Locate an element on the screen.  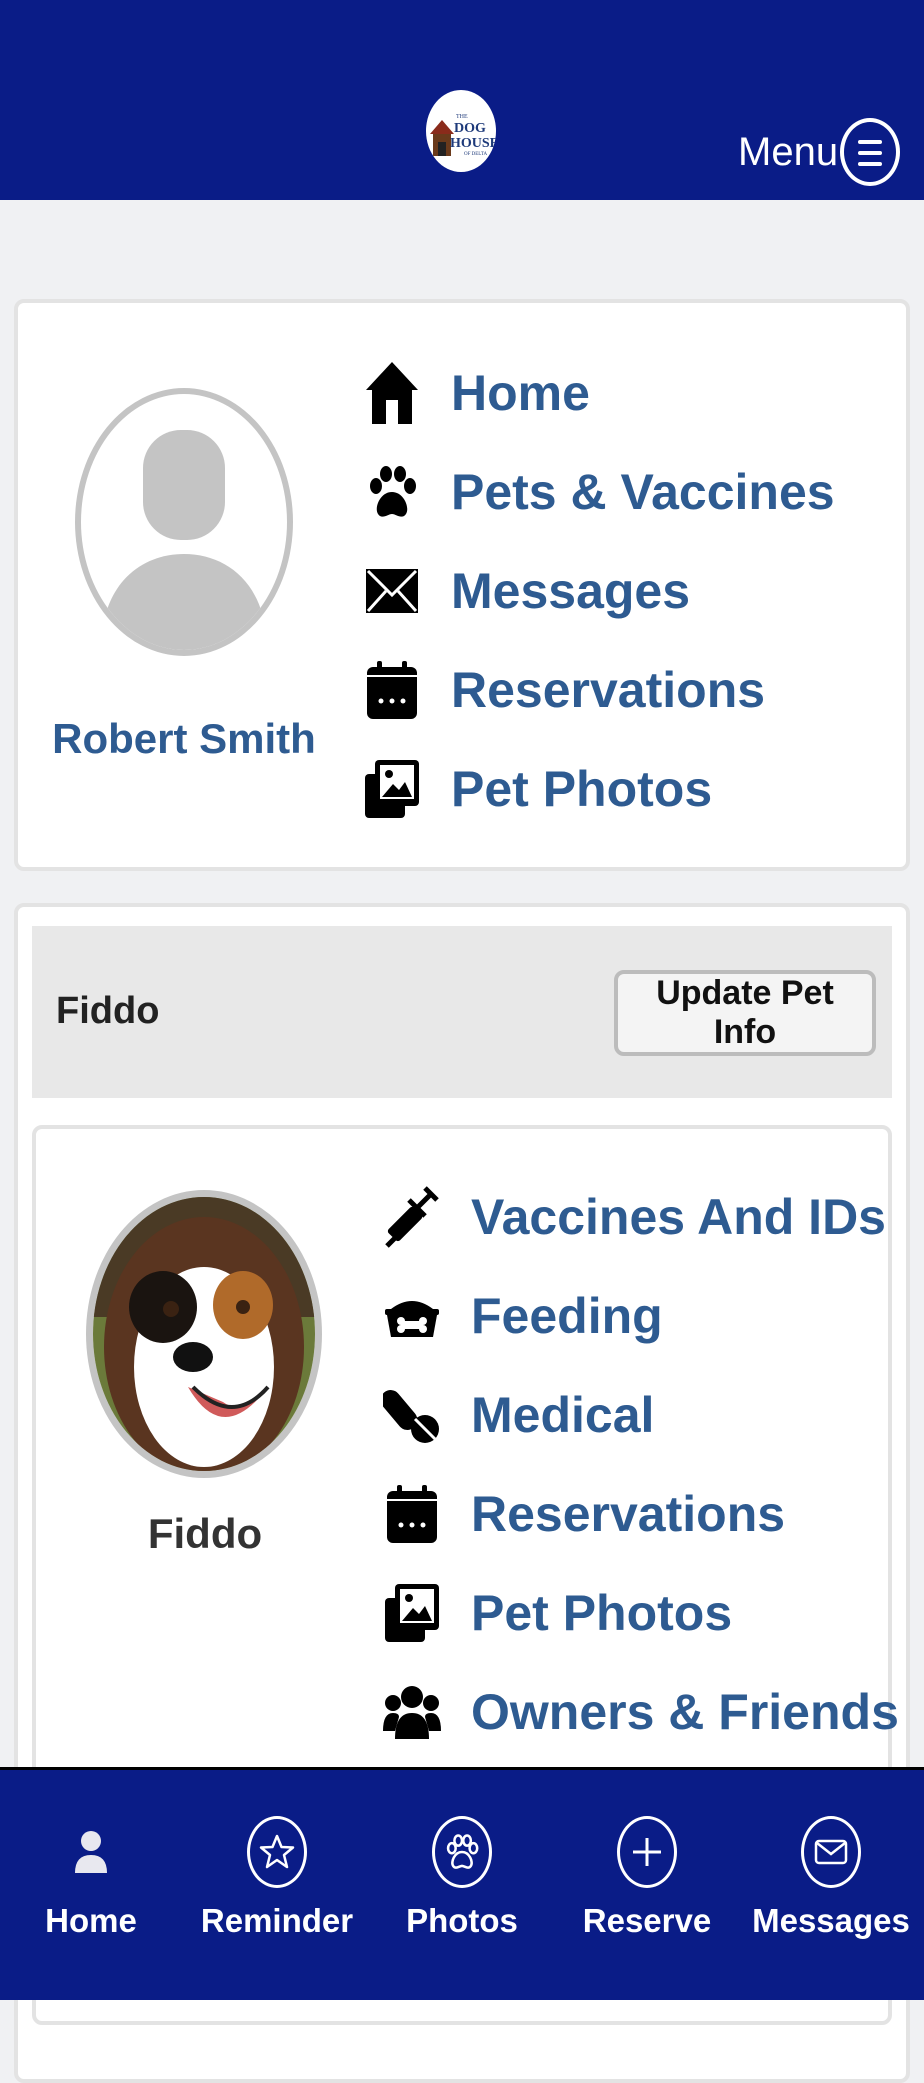
tab-reserve: Reserve is located at coordinates (647, 1880).